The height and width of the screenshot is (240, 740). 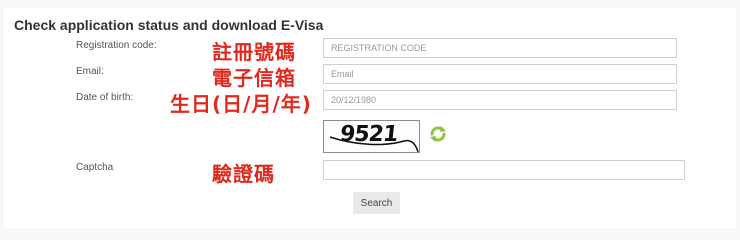 What do you see at coordinates (116, 45) in the screenshot?
I see `registration-code-label: Registration code:` at bounding box center [116, 45].